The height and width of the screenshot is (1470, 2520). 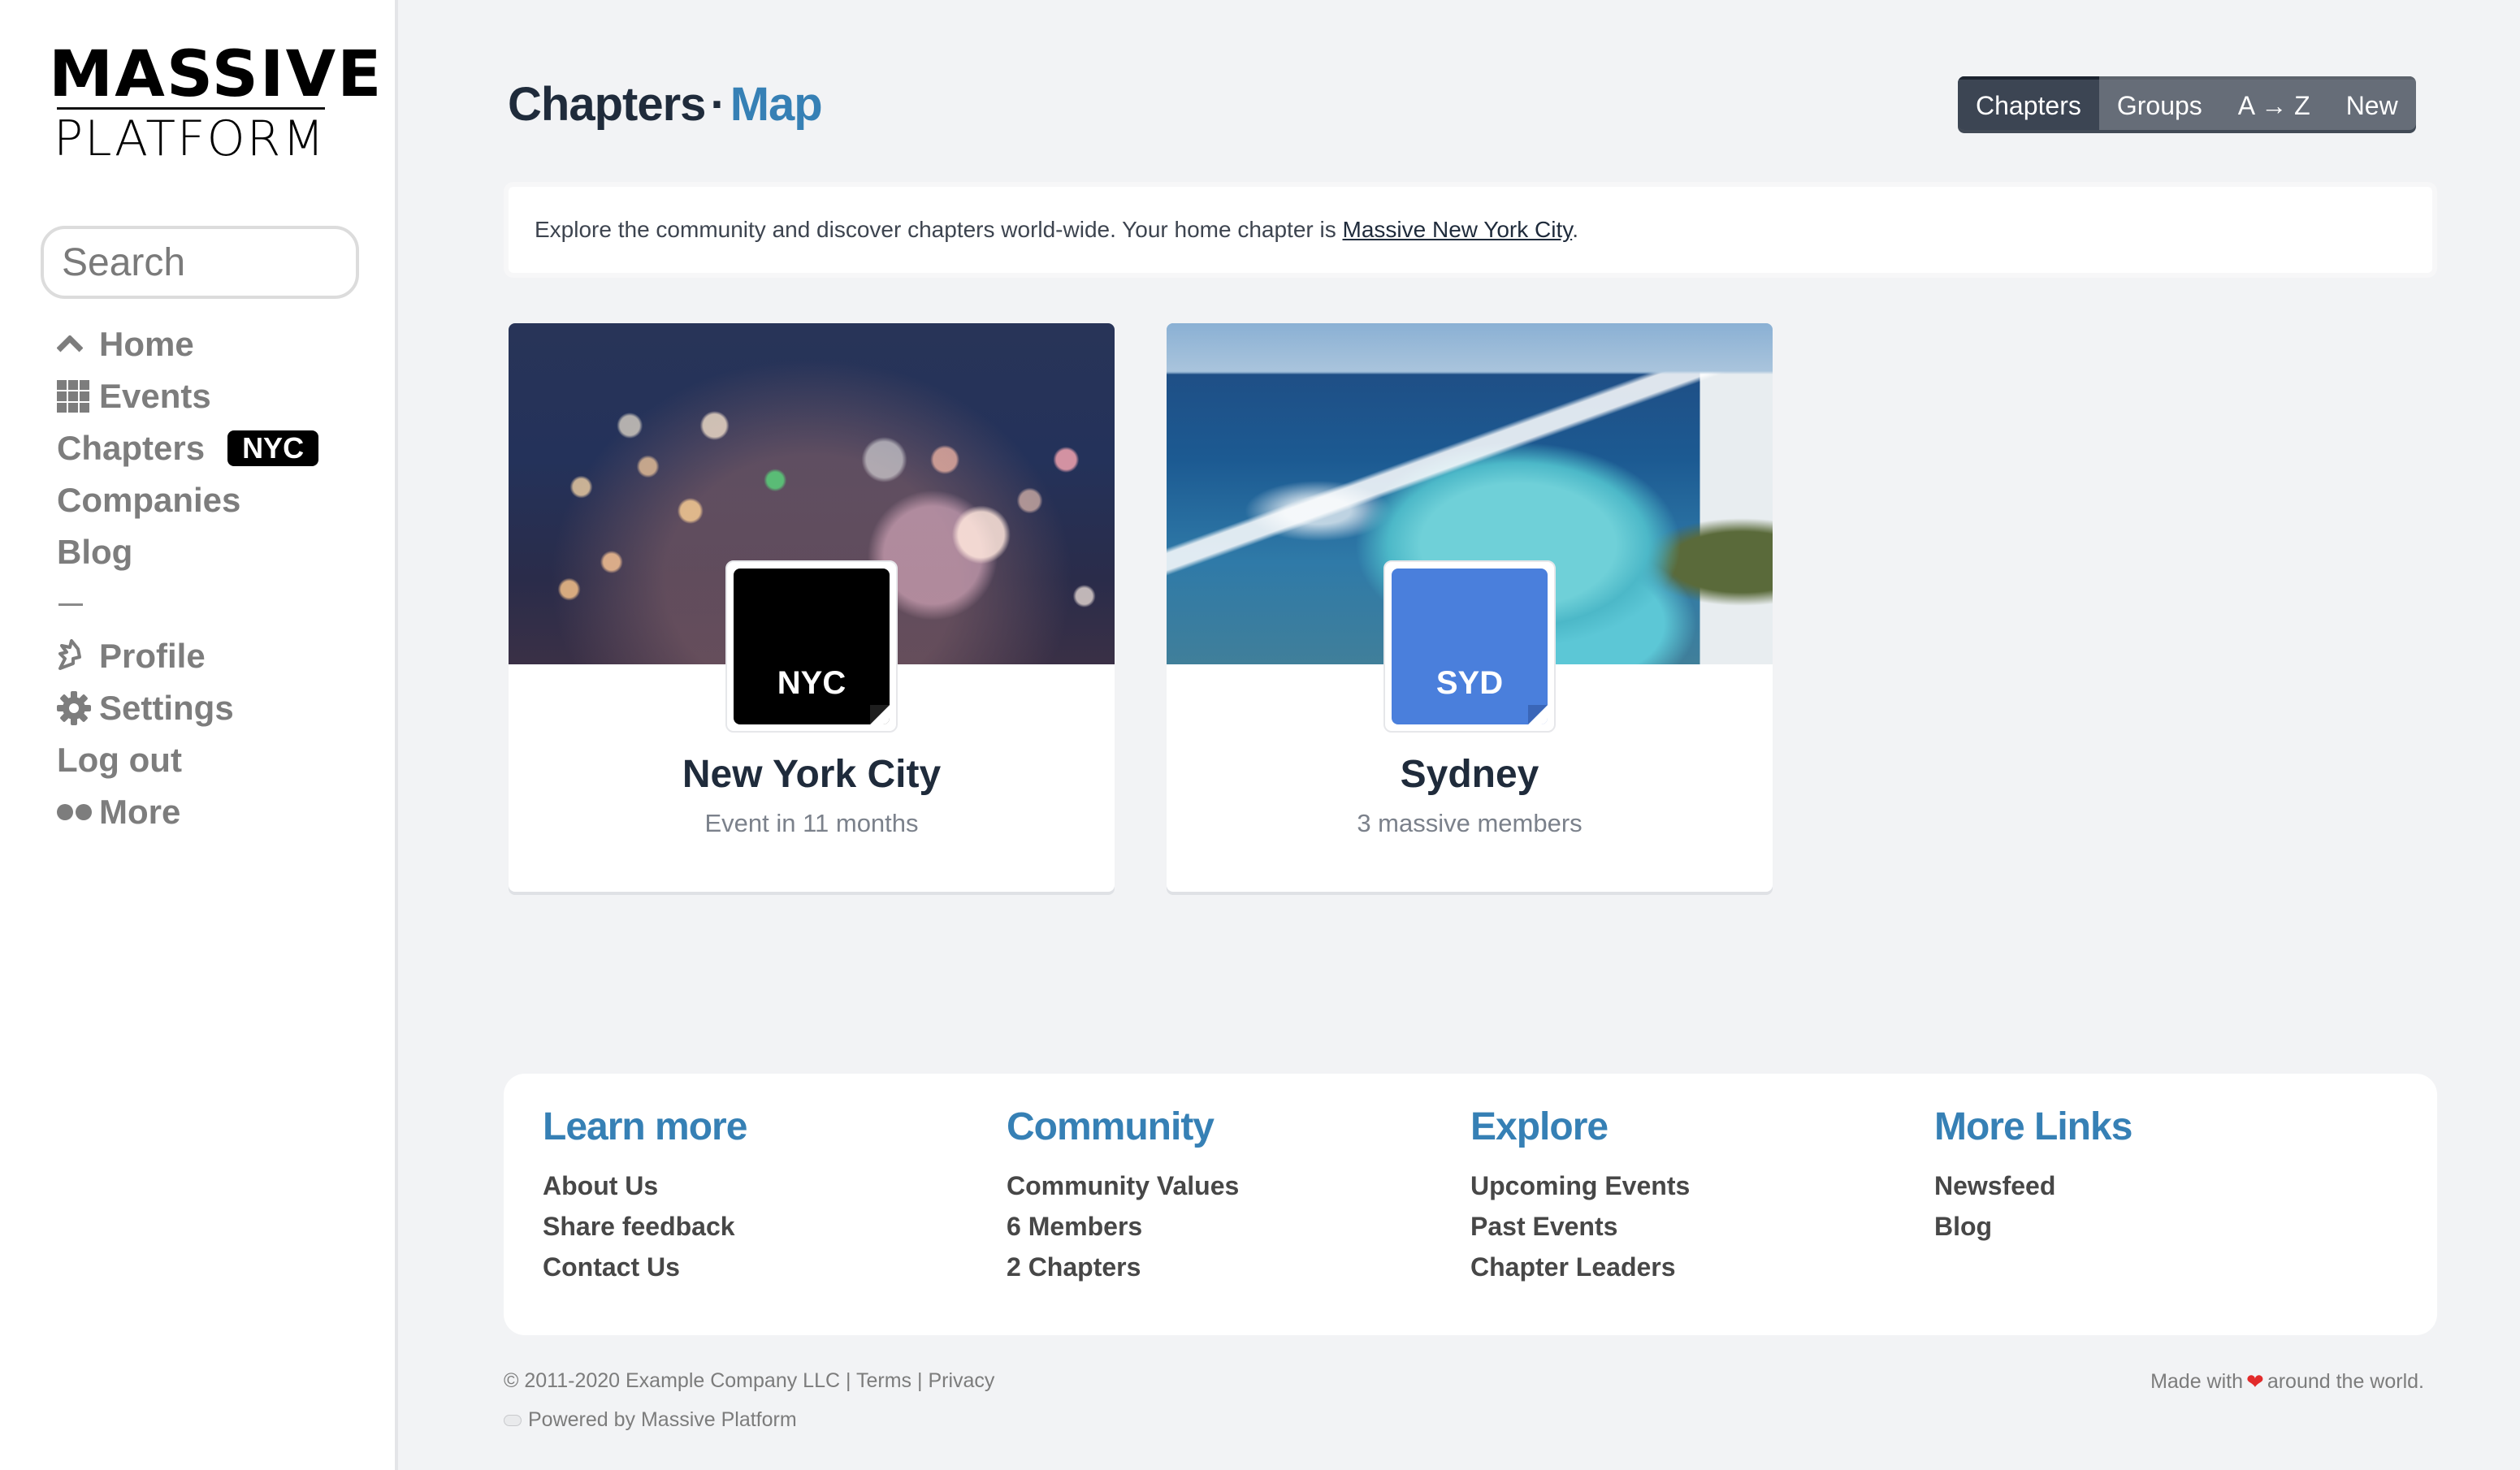 I want to click on footer-column-more-links: More Links Newsfeed Blog, so click(x=2166, y=1220).